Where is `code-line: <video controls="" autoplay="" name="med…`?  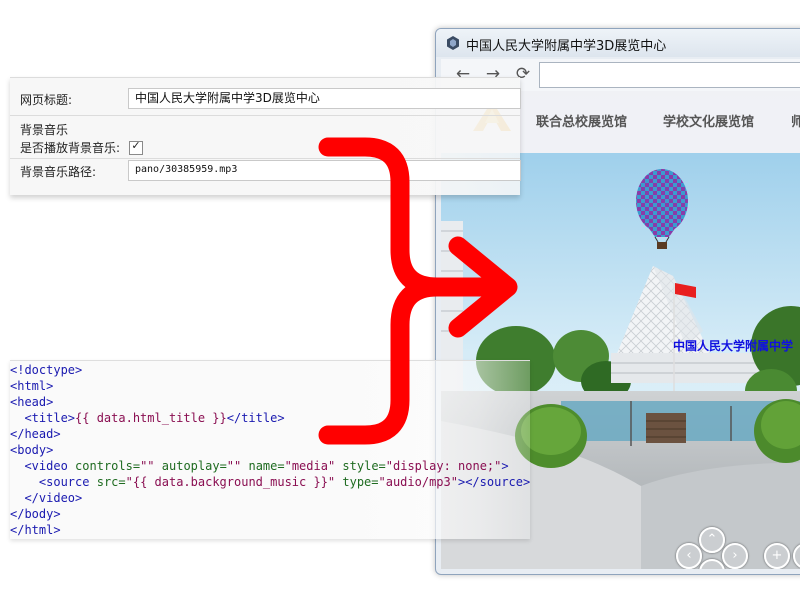 code-line: <video controls="" autoplay="" name="med… is located at coordinates (266, 466).